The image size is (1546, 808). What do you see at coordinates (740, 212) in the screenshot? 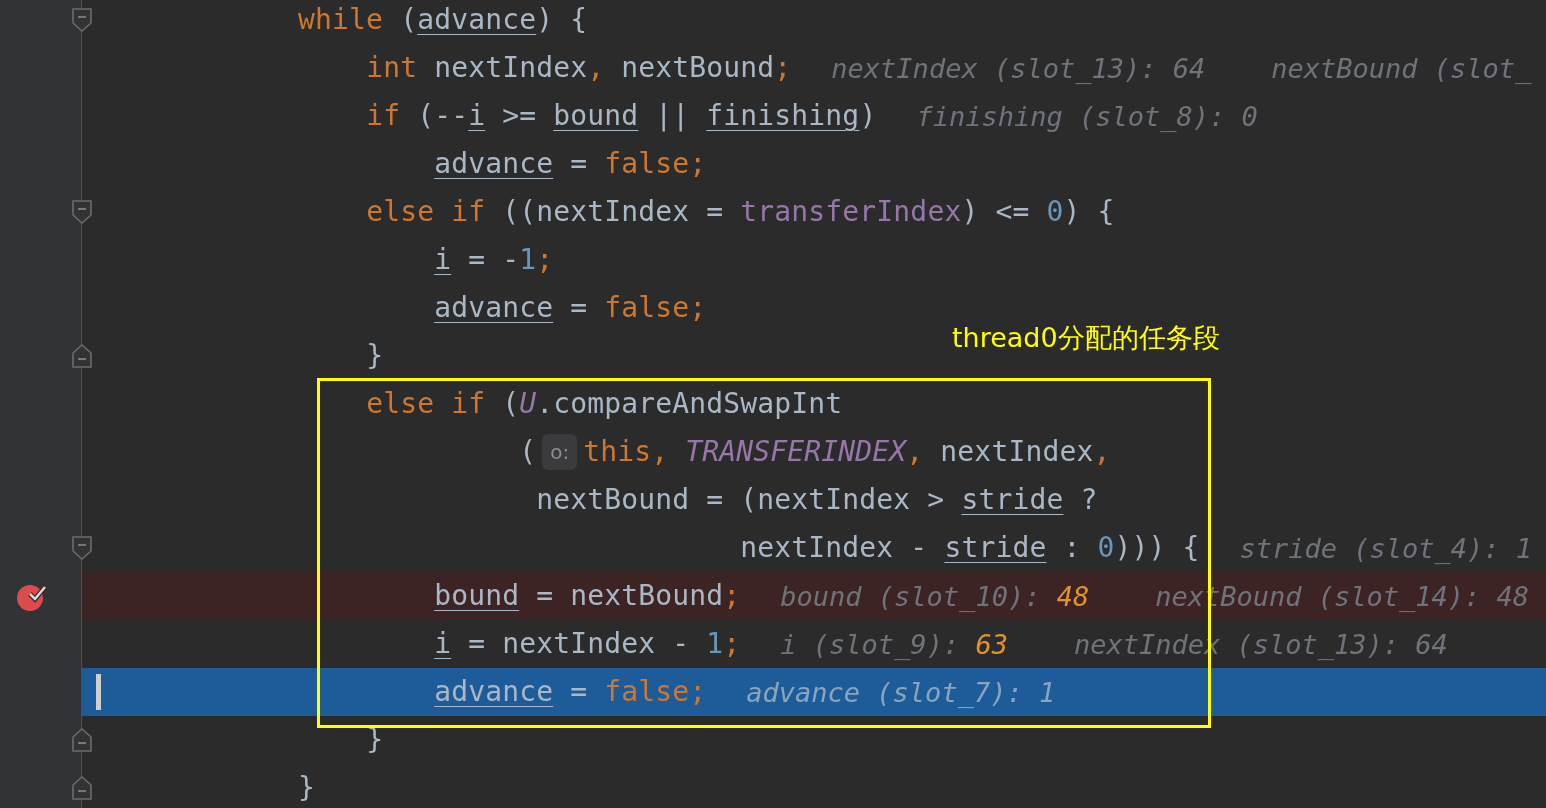
I see `code-text: else if ((nextIndex = transferIndex) <= 0) {` at bounding box center [740, 212].